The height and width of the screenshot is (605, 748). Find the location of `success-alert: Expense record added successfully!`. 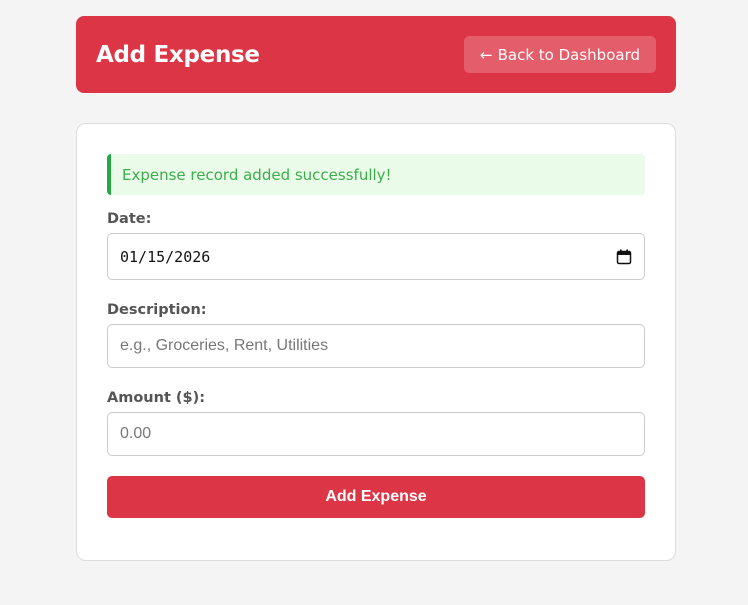

success-alert: Expense record added successfully! is located at coordinates (376, 174).